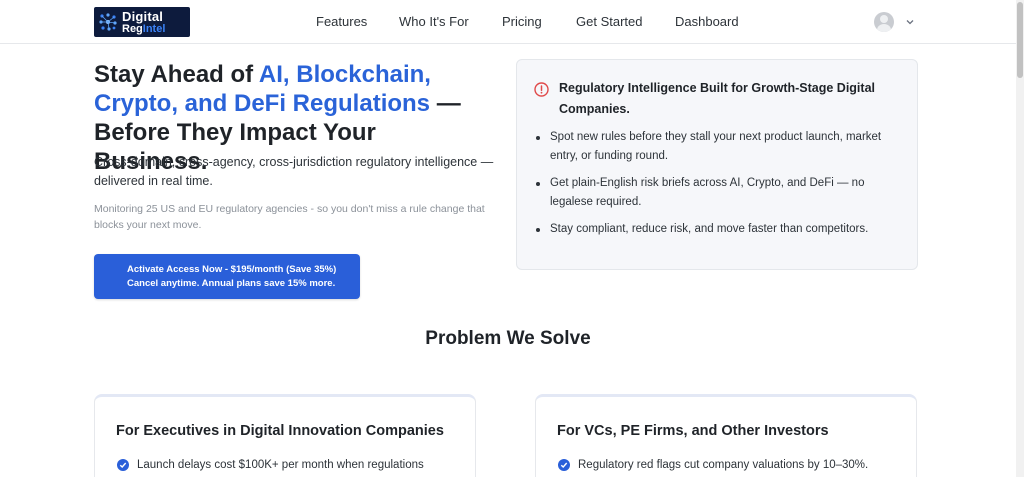 This screenshot has width=1024, height=477. What do you see at coordinates (341, 21) in the screenshot?
I see `nav-features: Features` at bounding box center [341, 21].